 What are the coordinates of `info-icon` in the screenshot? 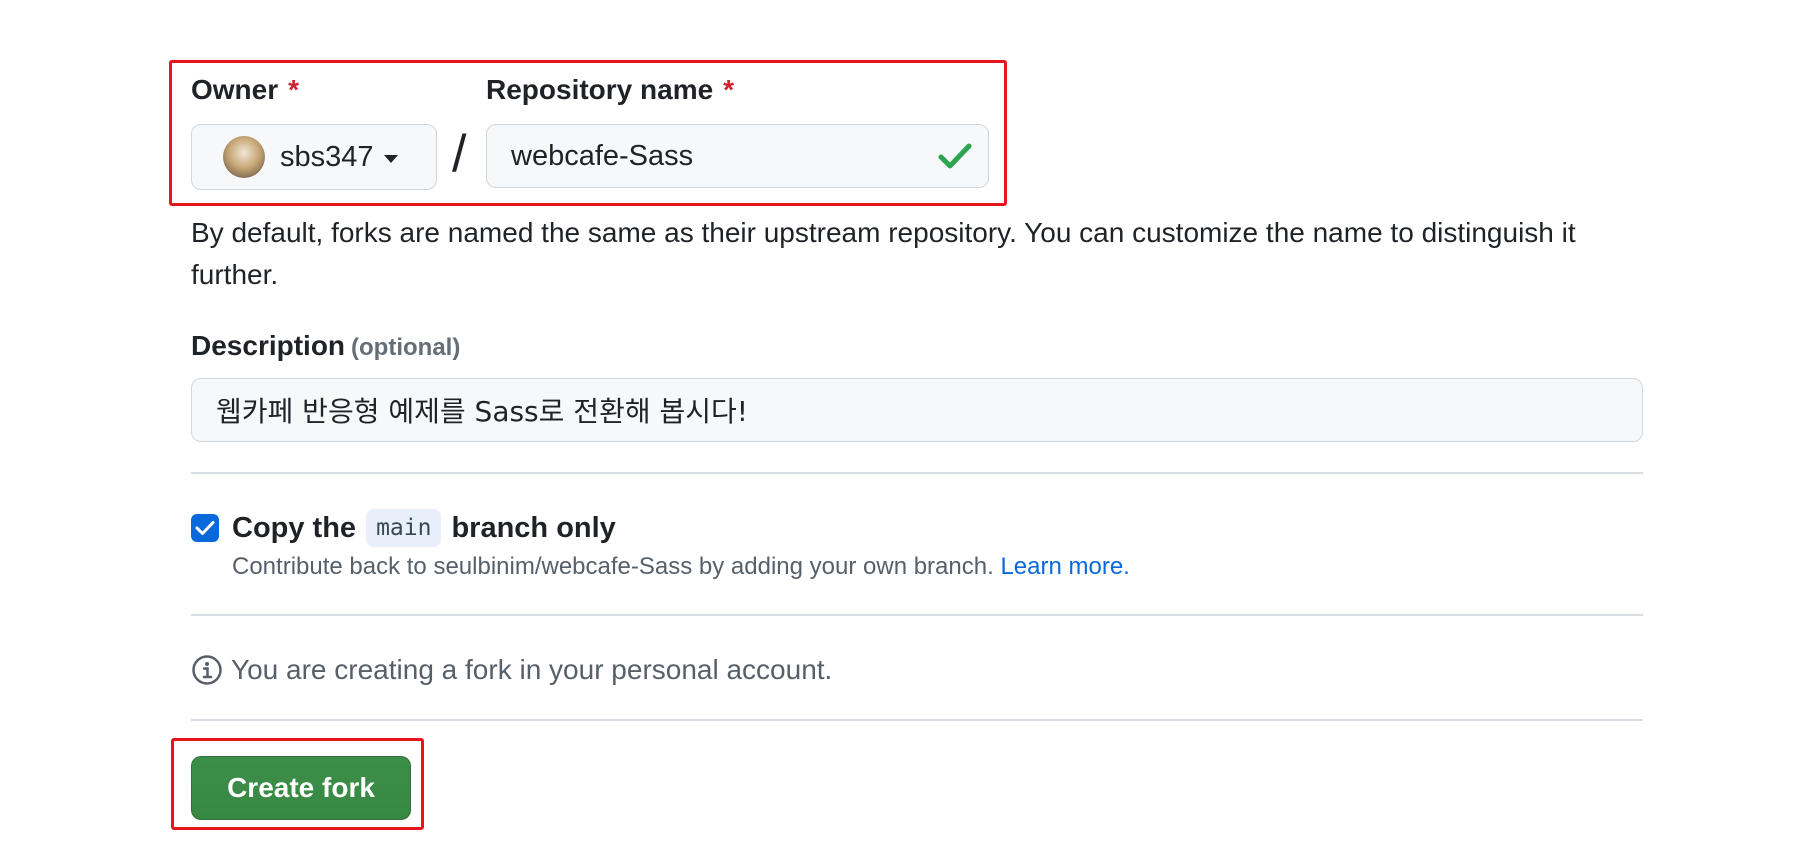 It's located at (207, 670).